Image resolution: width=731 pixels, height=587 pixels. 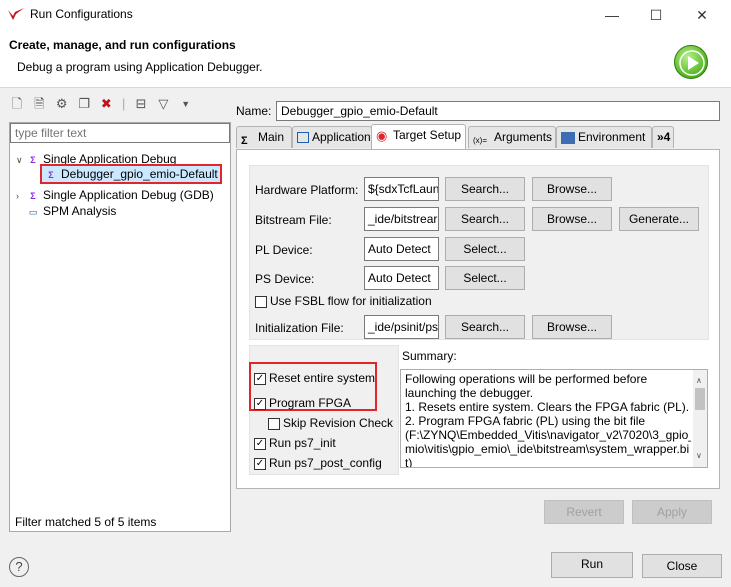 I want to click on hw-platform-label: Hardware Platform:, so click(x=307, y=190).